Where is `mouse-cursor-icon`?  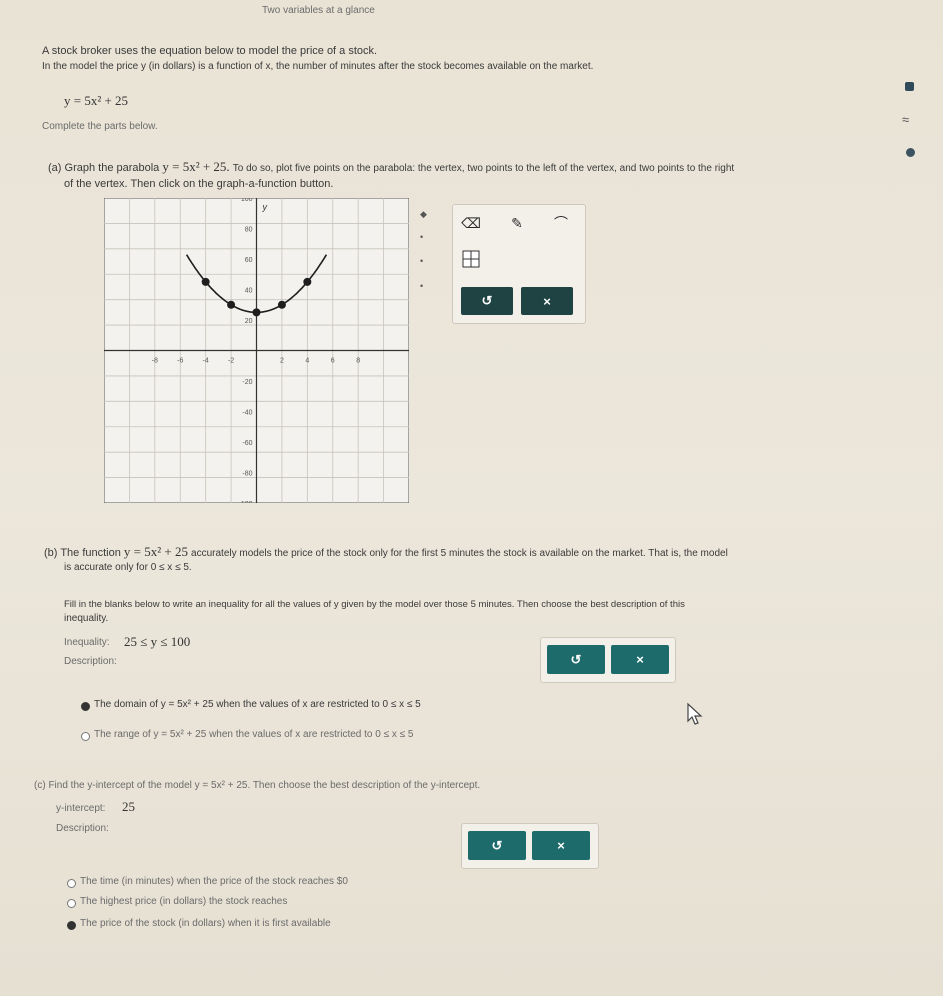
mouse-cursor-icon is located at coordinates (695, 713).